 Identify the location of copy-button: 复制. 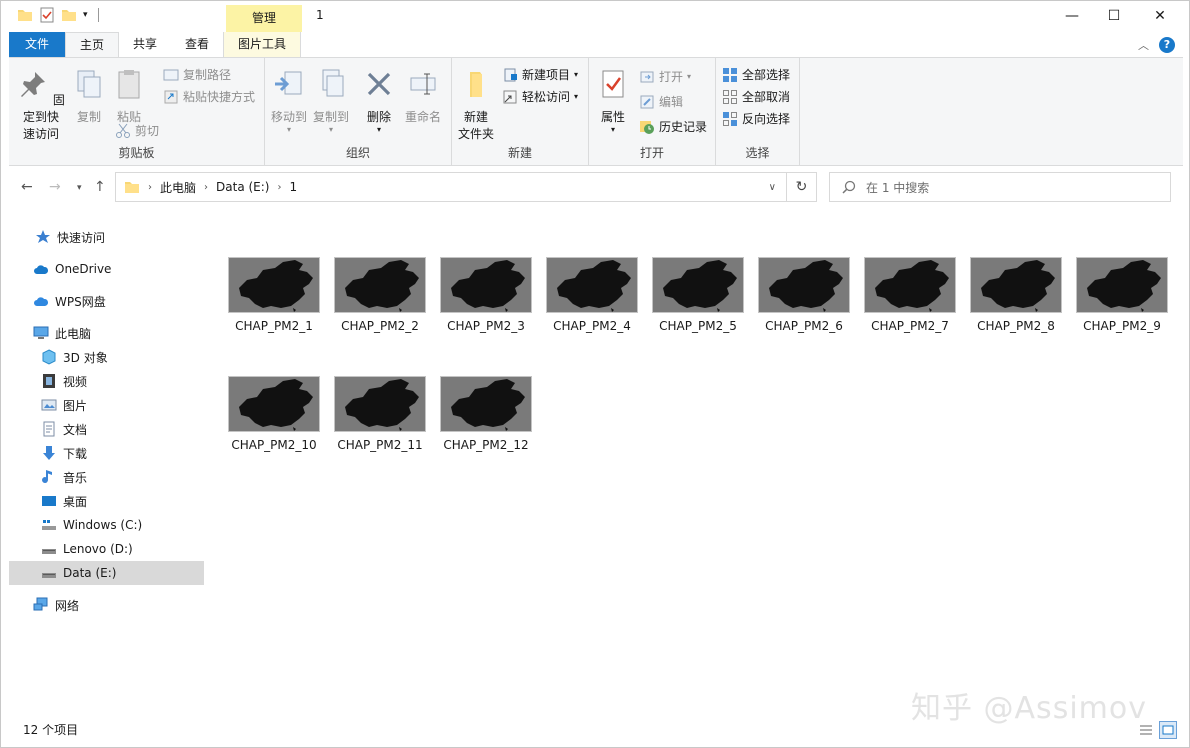
(89, 97).